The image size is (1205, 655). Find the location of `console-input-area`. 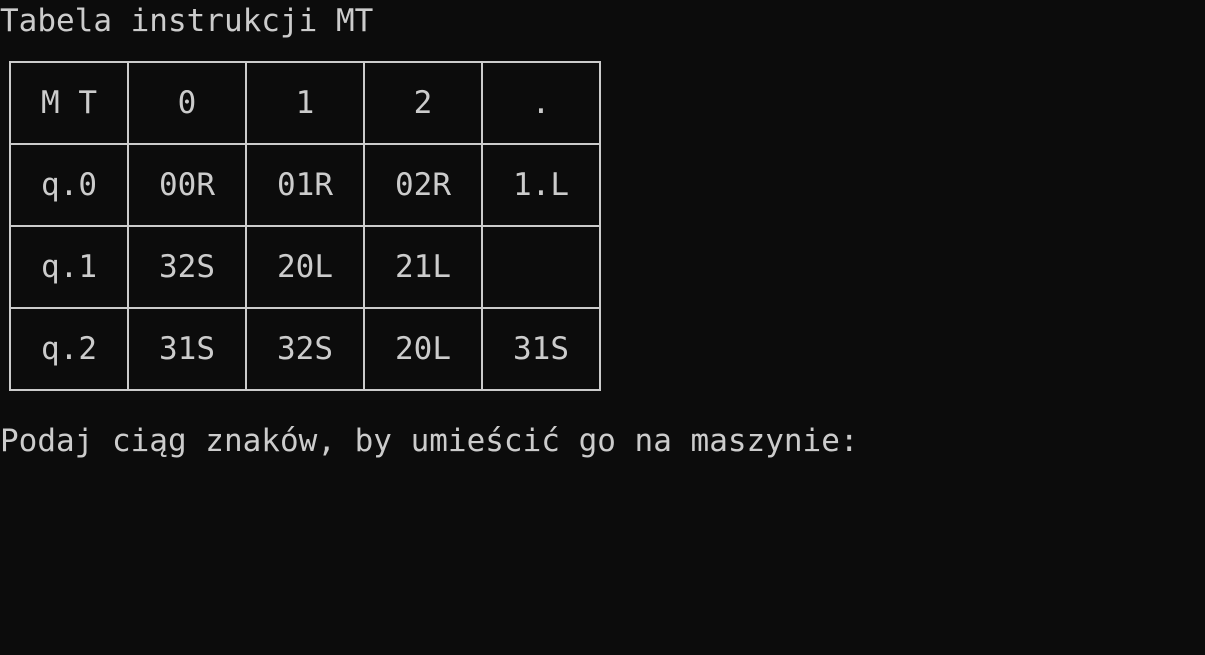

console-input-area is located at coordinates (920, 441).